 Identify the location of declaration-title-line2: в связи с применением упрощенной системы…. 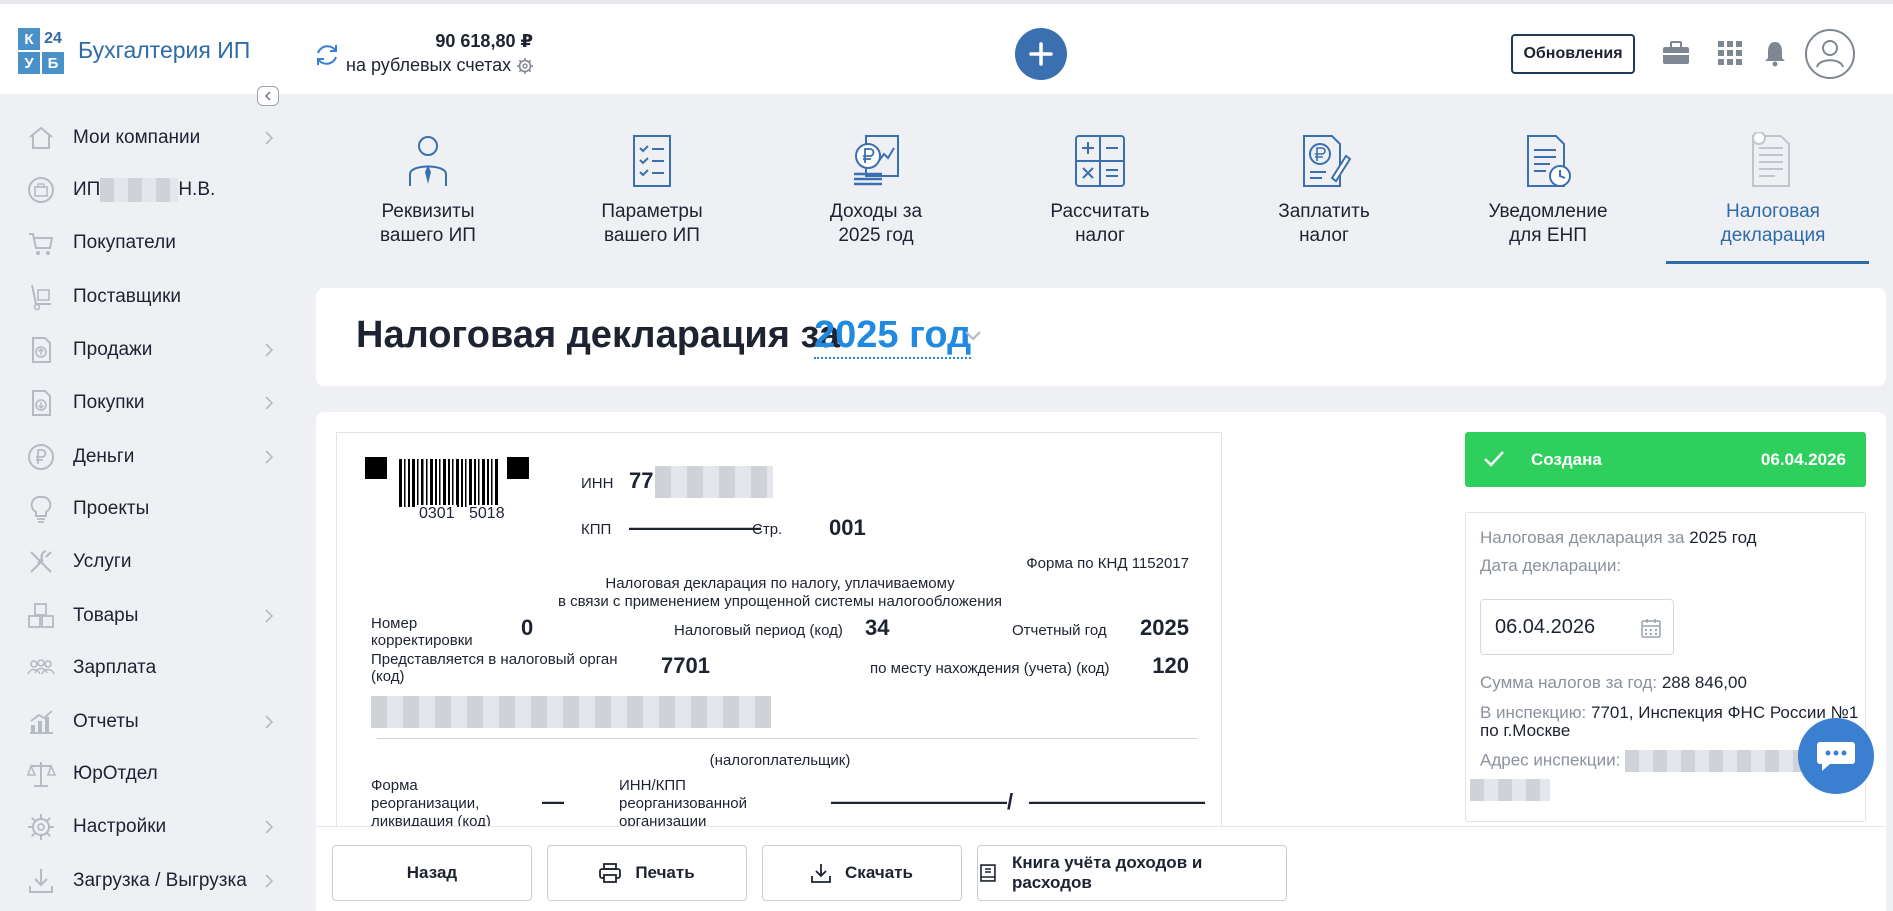
(780, 601).